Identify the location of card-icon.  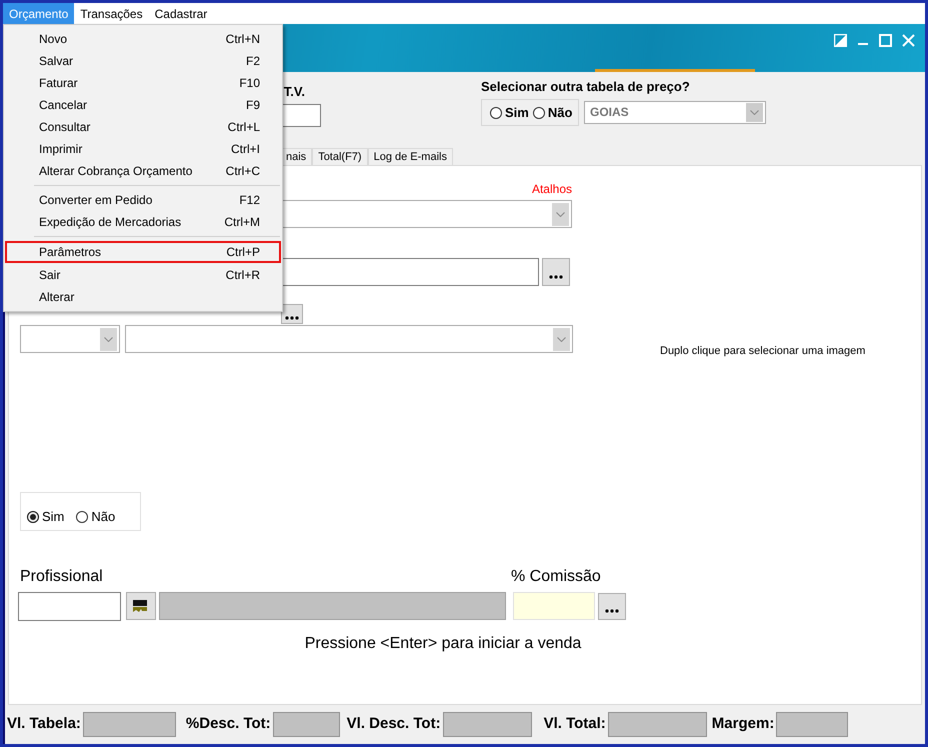
(141, 606).